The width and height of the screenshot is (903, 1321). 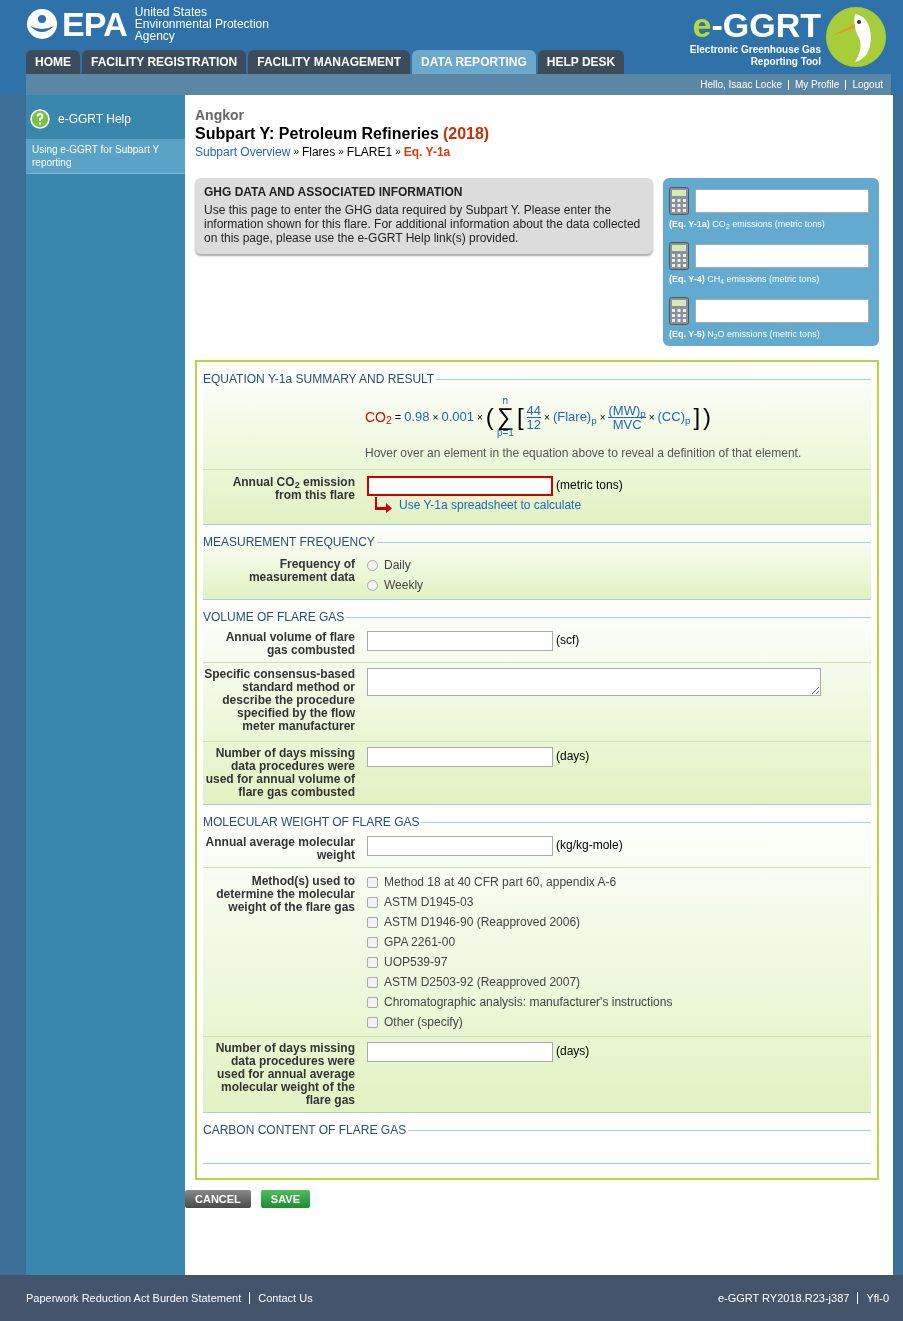 What do you see at coordinates (40, 119) in the screenshot?
I see `help-icon` at bounding box center [40, 119].